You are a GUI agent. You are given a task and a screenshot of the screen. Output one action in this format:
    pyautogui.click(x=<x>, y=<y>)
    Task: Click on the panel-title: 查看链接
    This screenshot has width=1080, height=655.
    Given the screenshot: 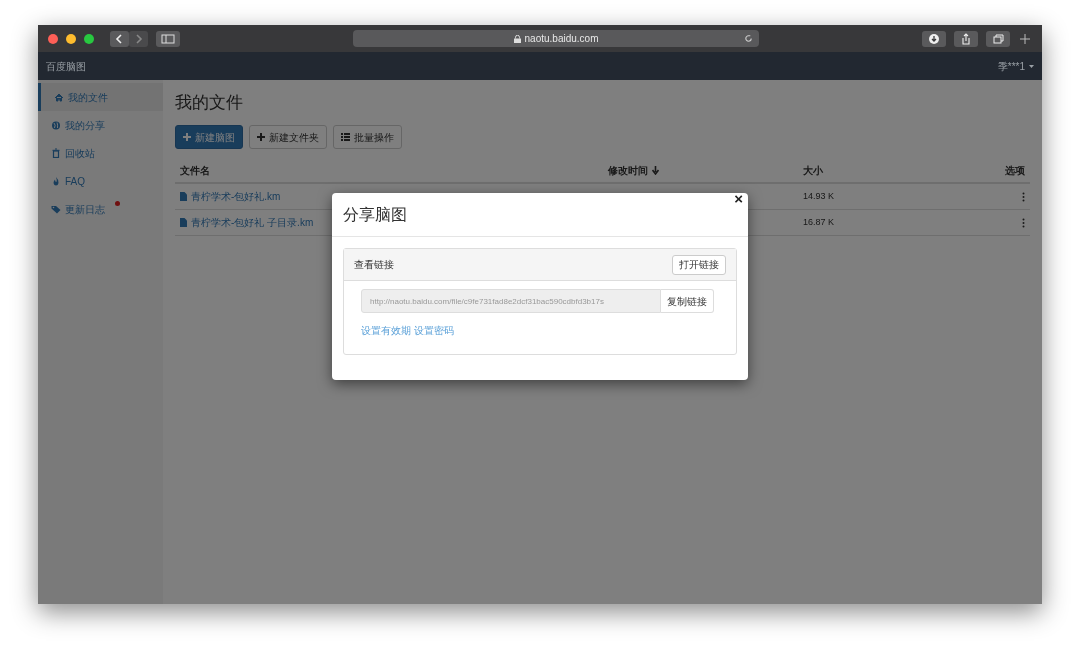 What is the action you would take?
    pyautogui.click(x=374, y=265)
    